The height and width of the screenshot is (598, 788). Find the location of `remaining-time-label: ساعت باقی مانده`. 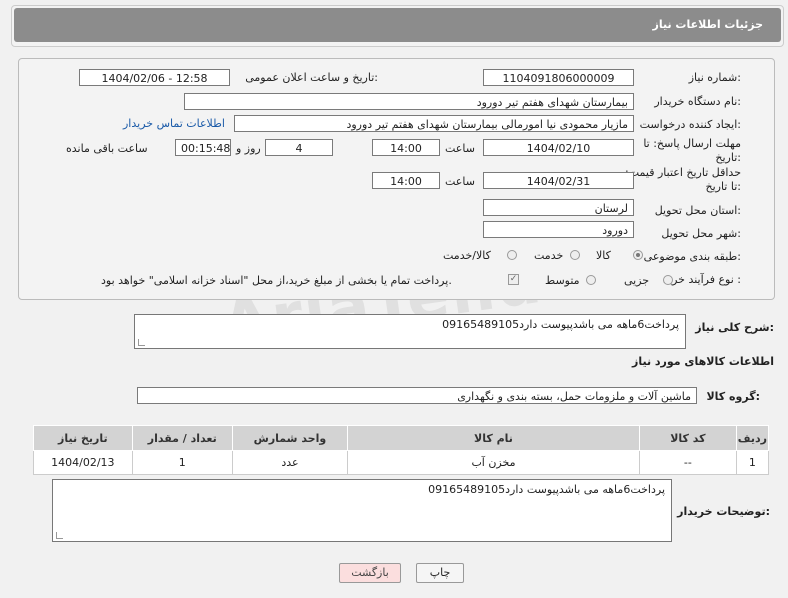

remaining-time-label: ساعت باقی مانده is located at coordinates (107, 148).